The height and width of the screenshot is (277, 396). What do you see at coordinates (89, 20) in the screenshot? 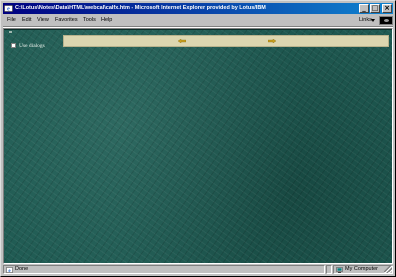
I see `menu-tools: Tools` at bounding box center [89, 20].